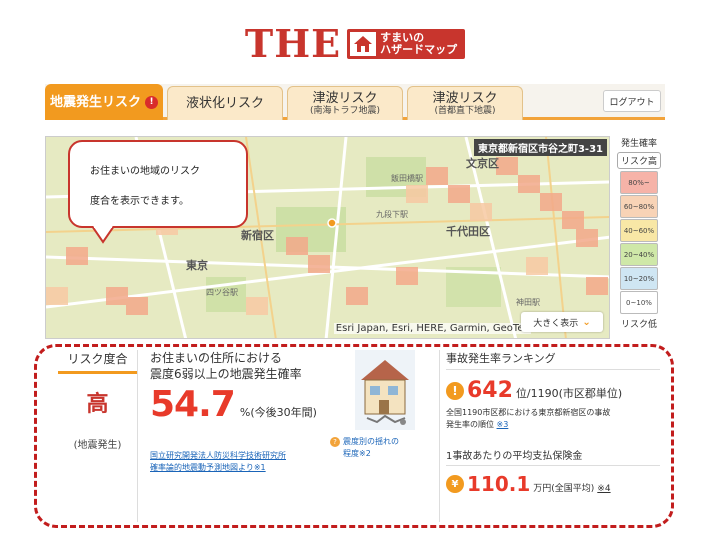  I want to click on legend-bin: 10~20%, so click(639, 278).